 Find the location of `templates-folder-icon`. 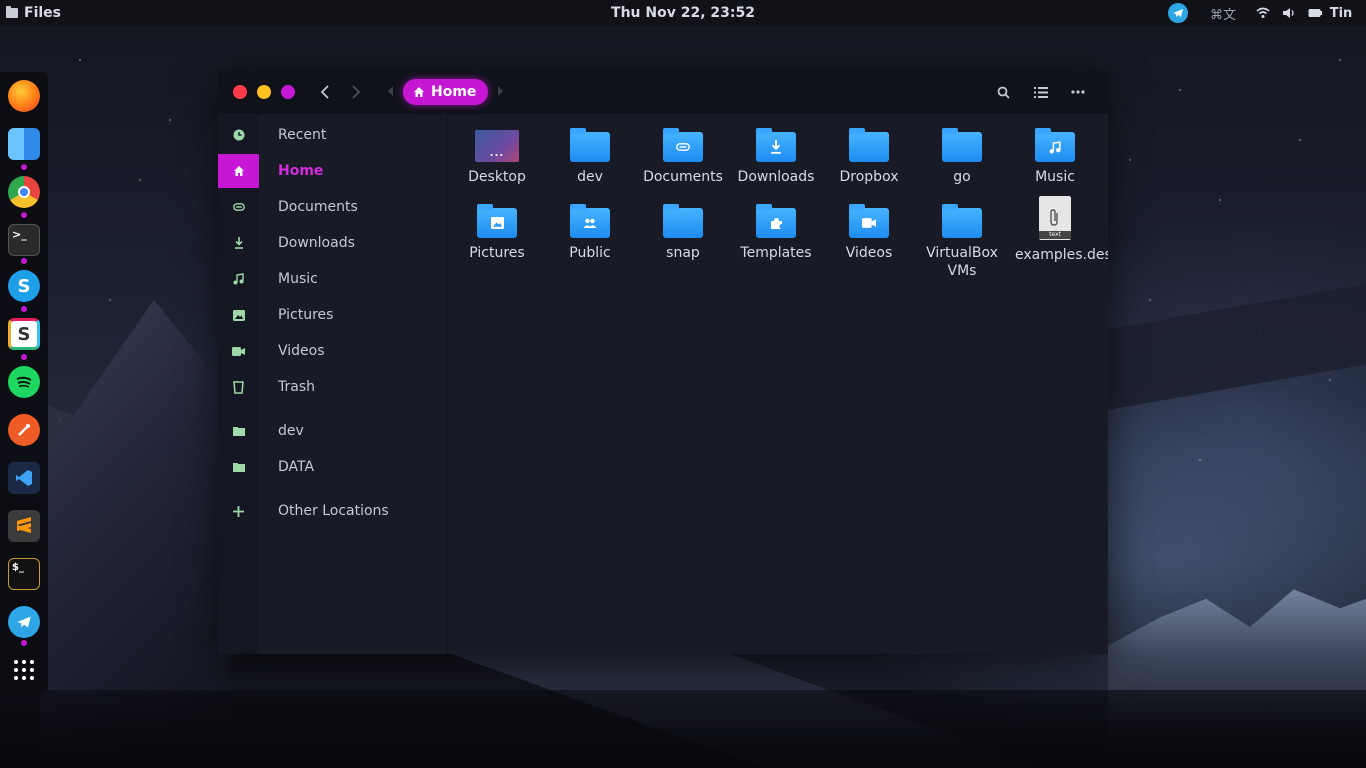

templates-folder-icon is located at coordinates (776, 221).